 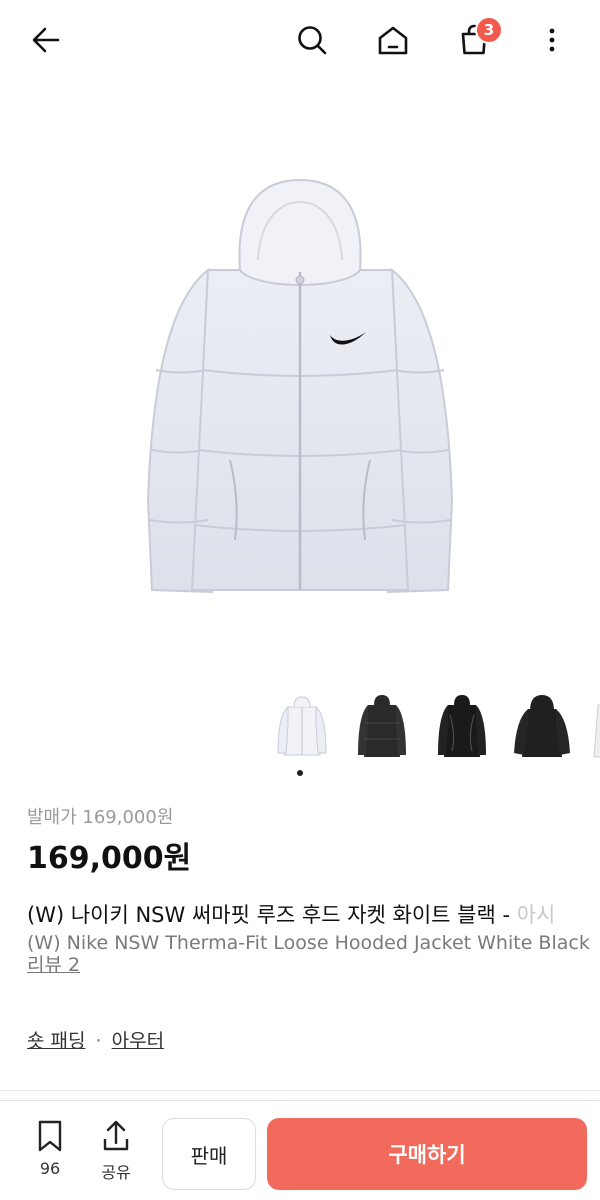 What do you see at coordinates (116, 1135) in the screenshot?
I see `share-icon` at bounding box center [116, 1135].